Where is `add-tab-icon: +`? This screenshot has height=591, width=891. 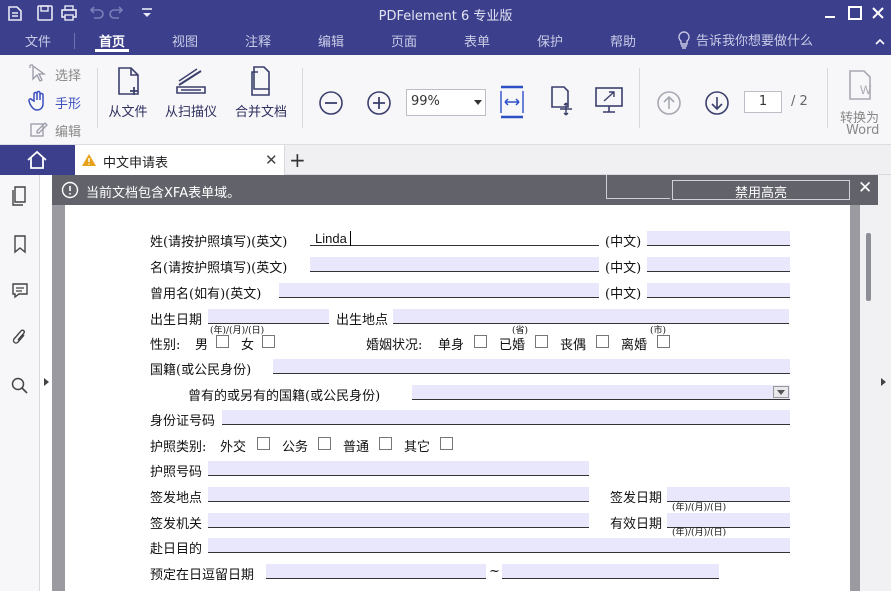
add-tab-icon: + is located at coordinates (297, 160).